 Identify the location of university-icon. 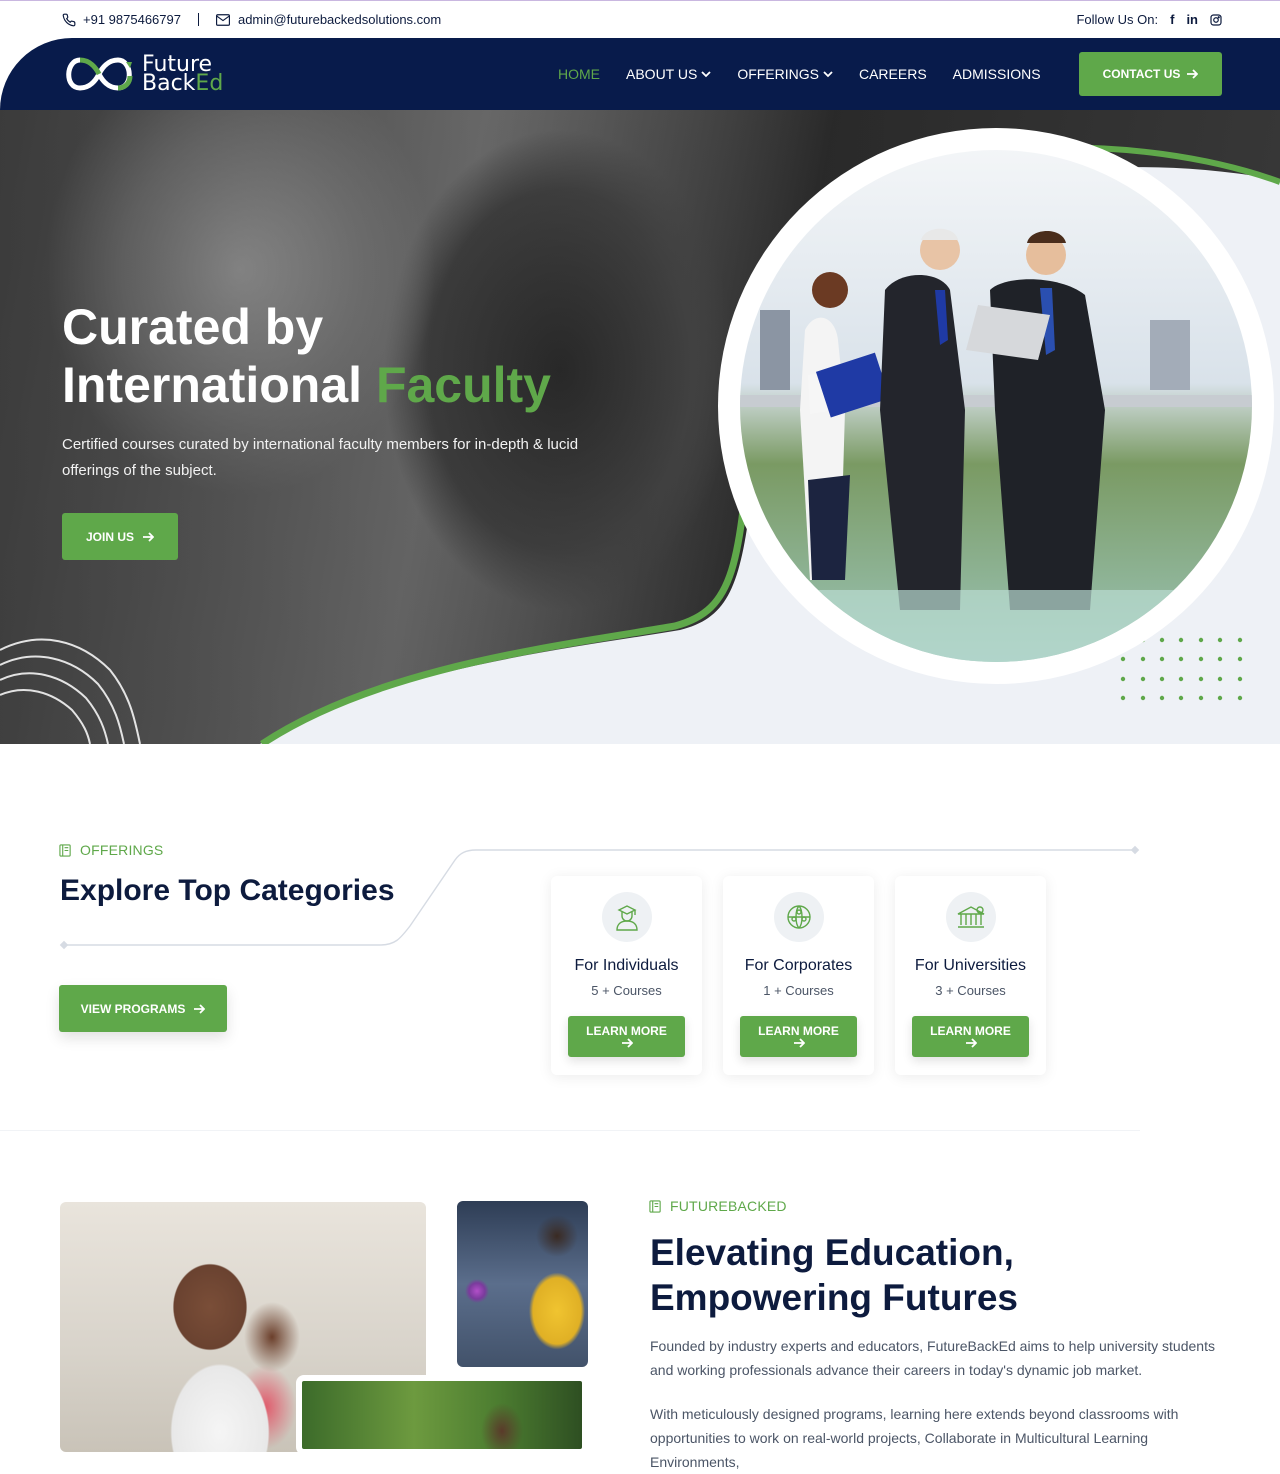
(970, 917).